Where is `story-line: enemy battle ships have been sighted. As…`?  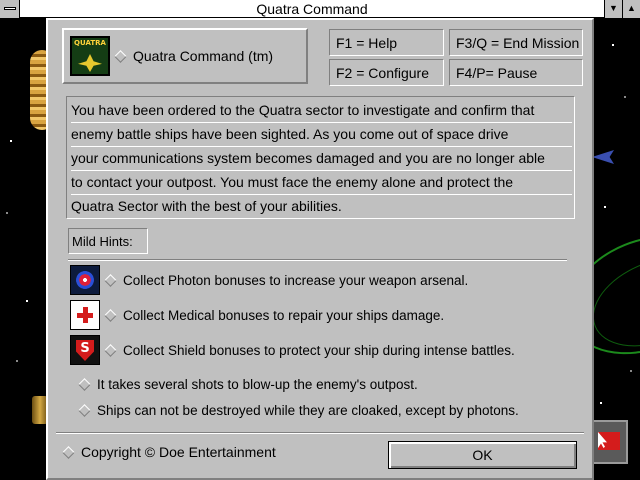
story-line: enemy battle ships have been sighted. As… is located at coordinates (321, 135).